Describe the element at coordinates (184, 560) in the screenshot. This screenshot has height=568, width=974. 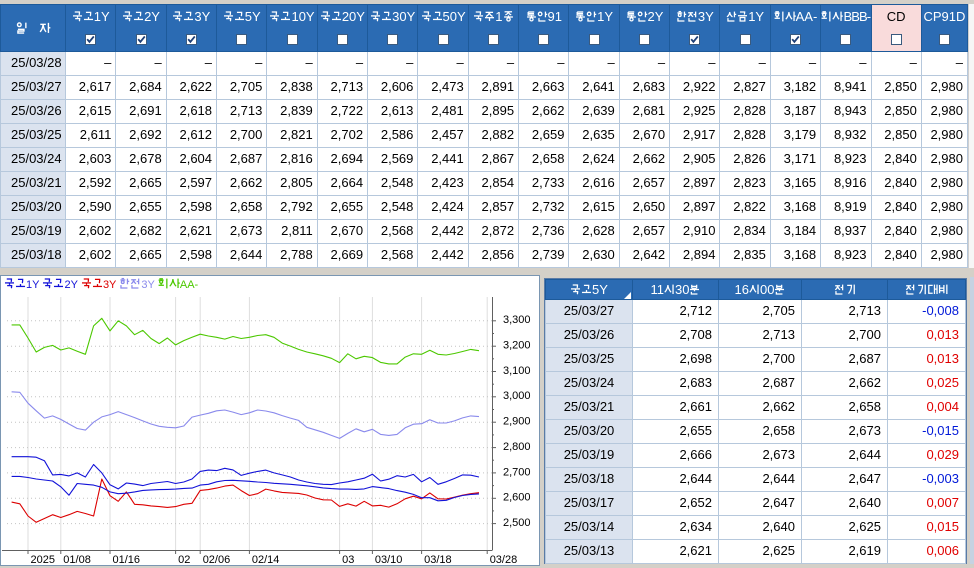
I see `svg-text: 02` at that location.